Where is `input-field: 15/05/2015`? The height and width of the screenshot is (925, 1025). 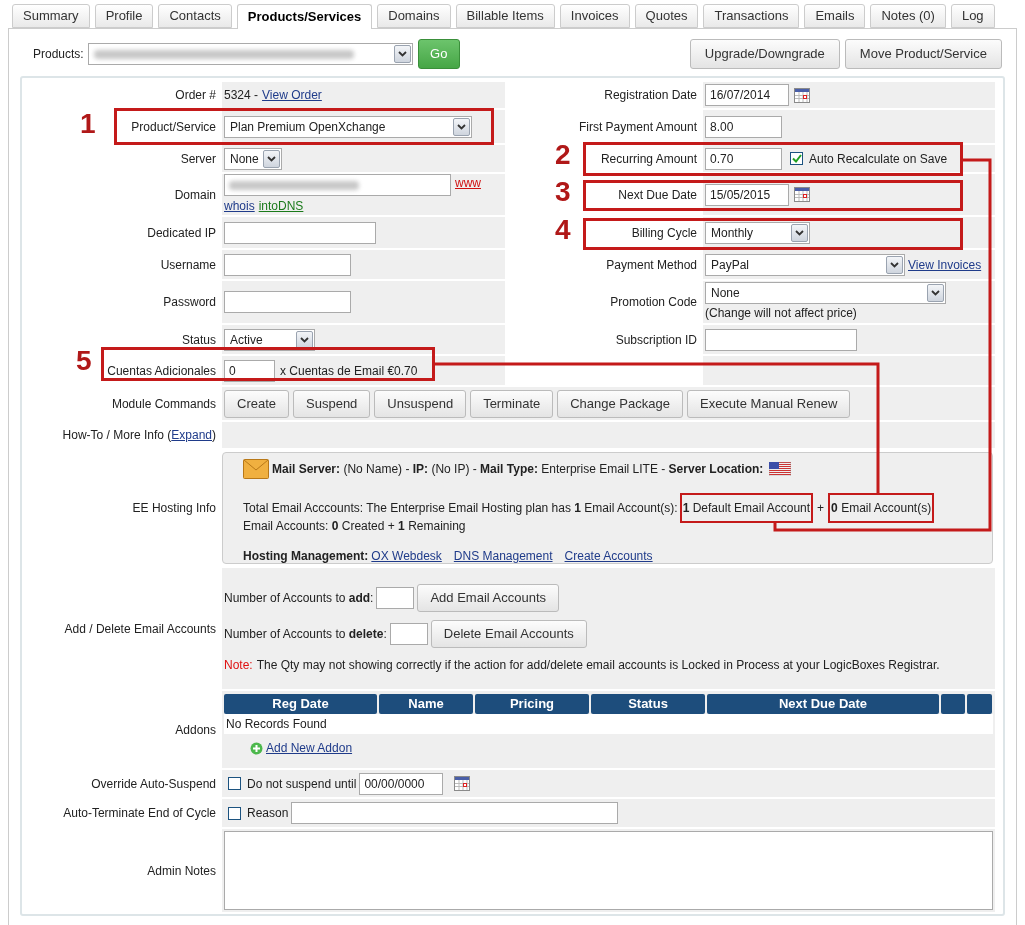 input-field: 15/05/2015 is located at coordinates (747, 194).